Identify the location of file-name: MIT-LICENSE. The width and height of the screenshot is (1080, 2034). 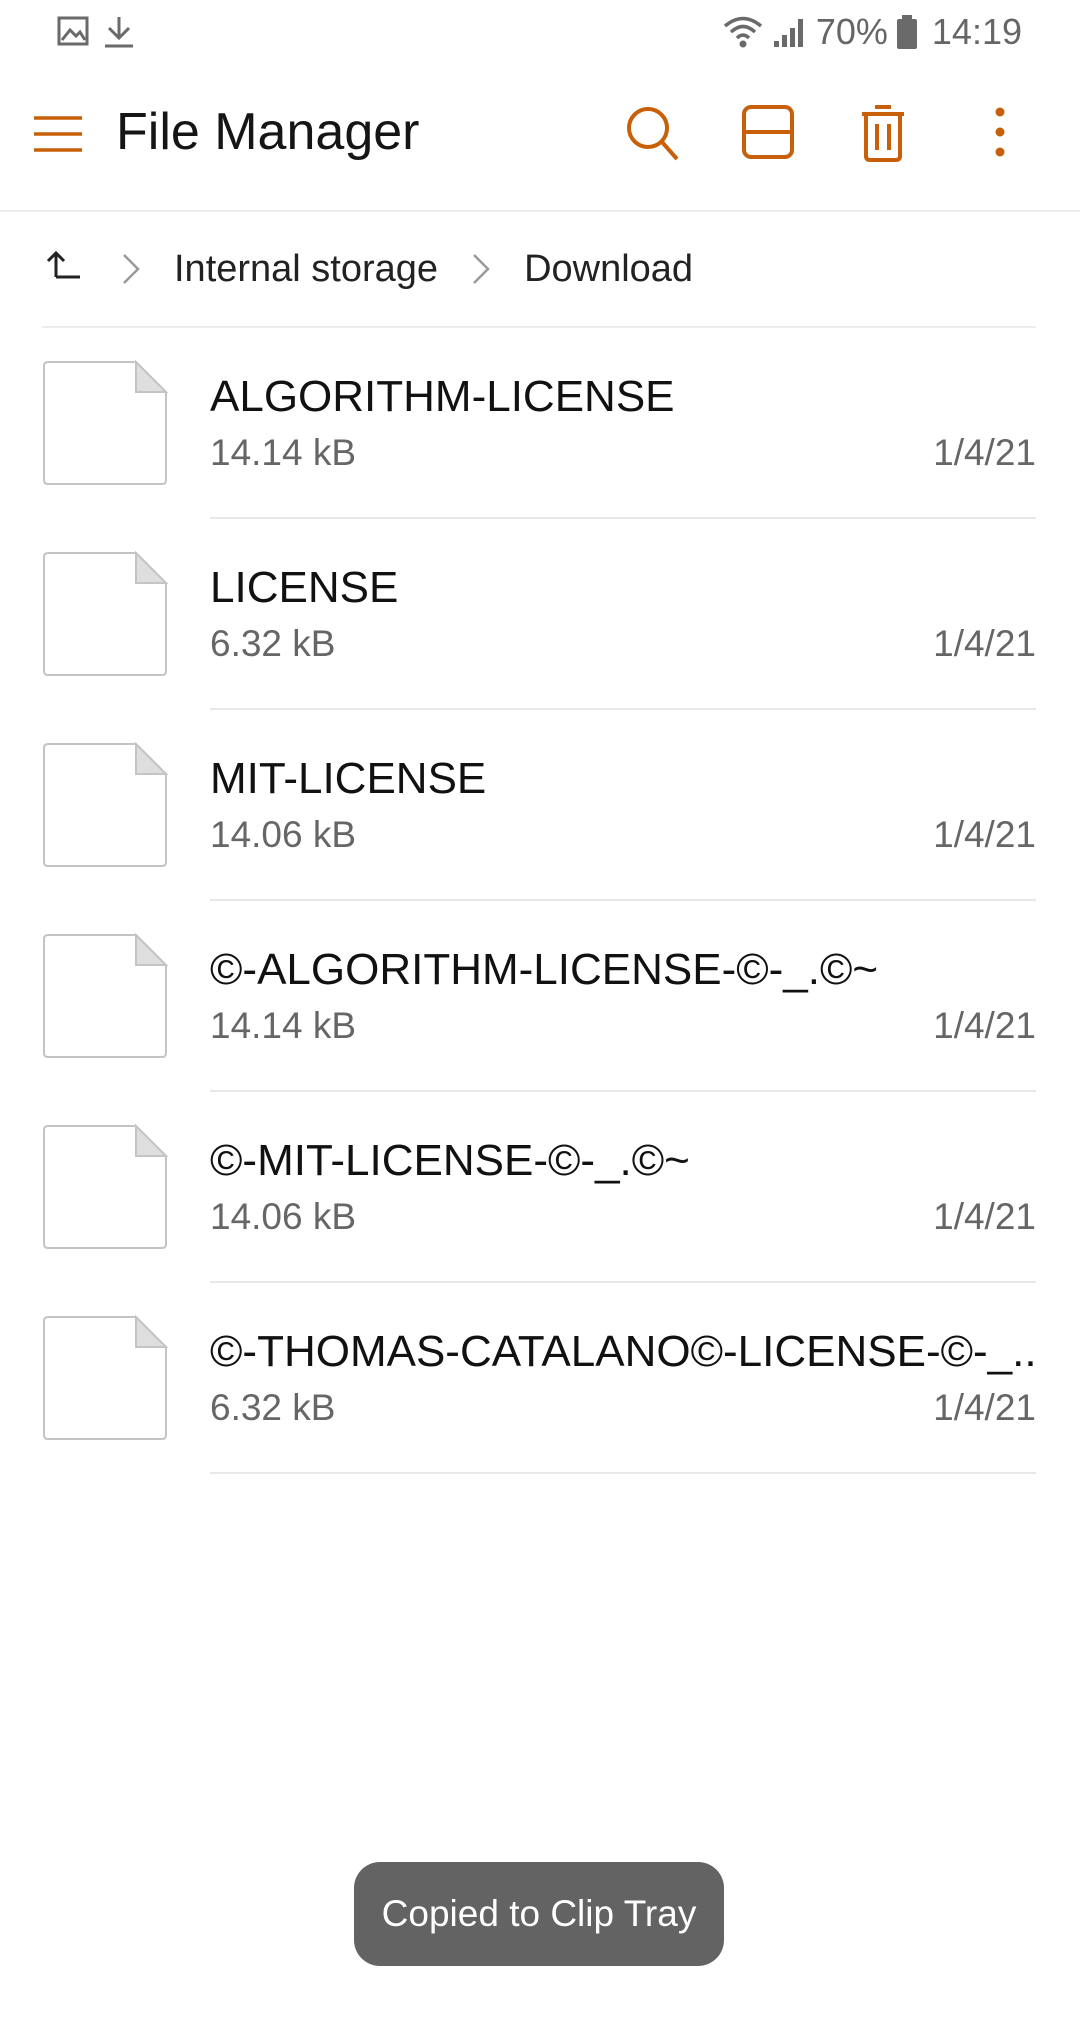
(348, 778).